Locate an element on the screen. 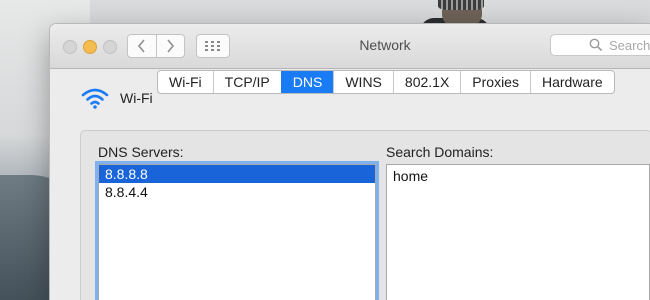 The width and height of the screenshot is (650, 300). interface-header: Wi-Fi is located at coordinates (116, 98).